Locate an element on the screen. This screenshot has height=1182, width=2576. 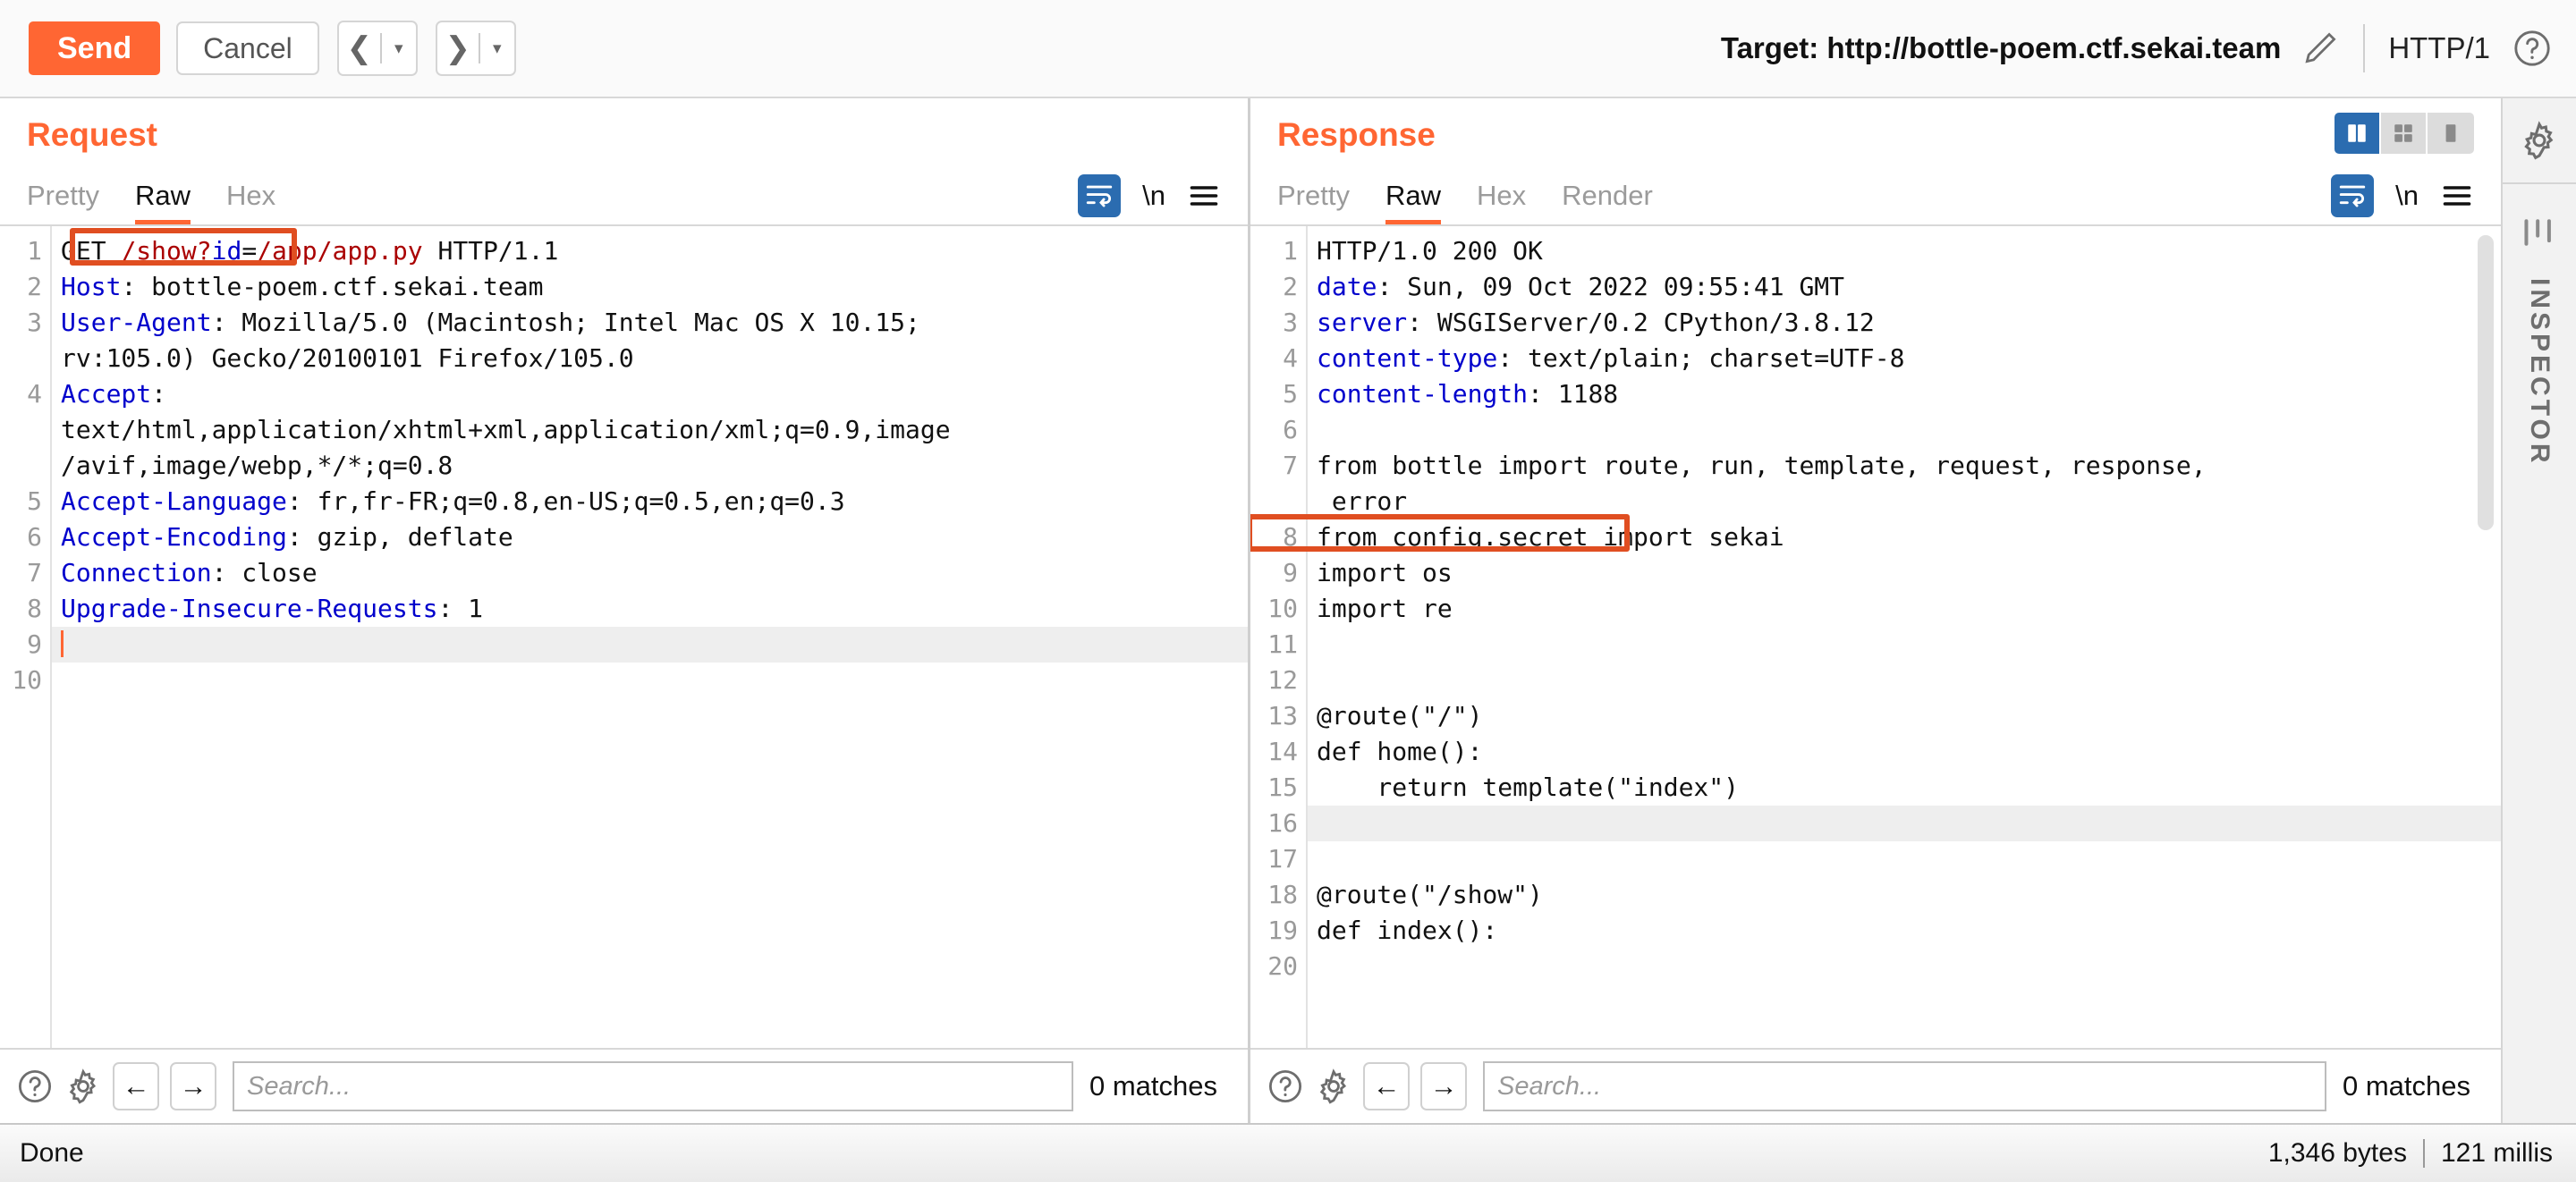
code-line: def index(): is located at coordinates (1904, 931).